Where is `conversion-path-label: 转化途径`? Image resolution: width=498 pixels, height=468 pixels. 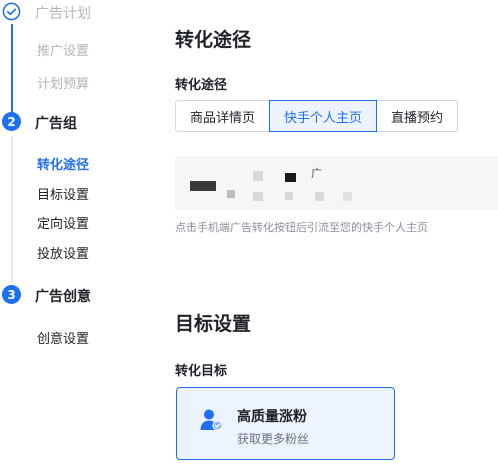 conversion-path-label: 转化途径 is located at coordinates (201, 85).